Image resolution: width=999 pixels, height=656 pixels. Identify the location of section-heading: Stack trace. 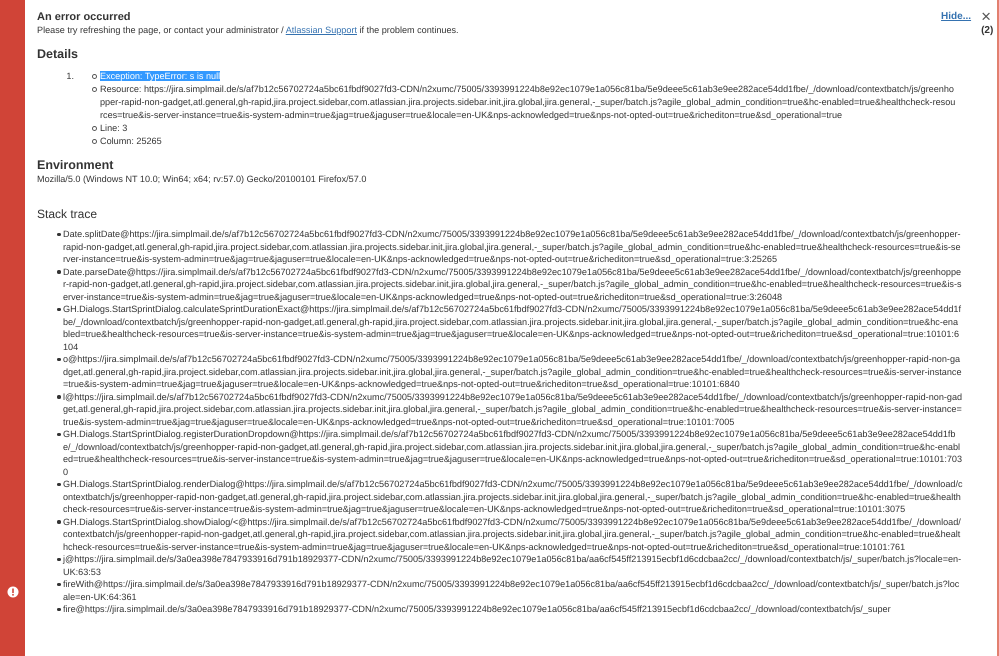
(67, 214).